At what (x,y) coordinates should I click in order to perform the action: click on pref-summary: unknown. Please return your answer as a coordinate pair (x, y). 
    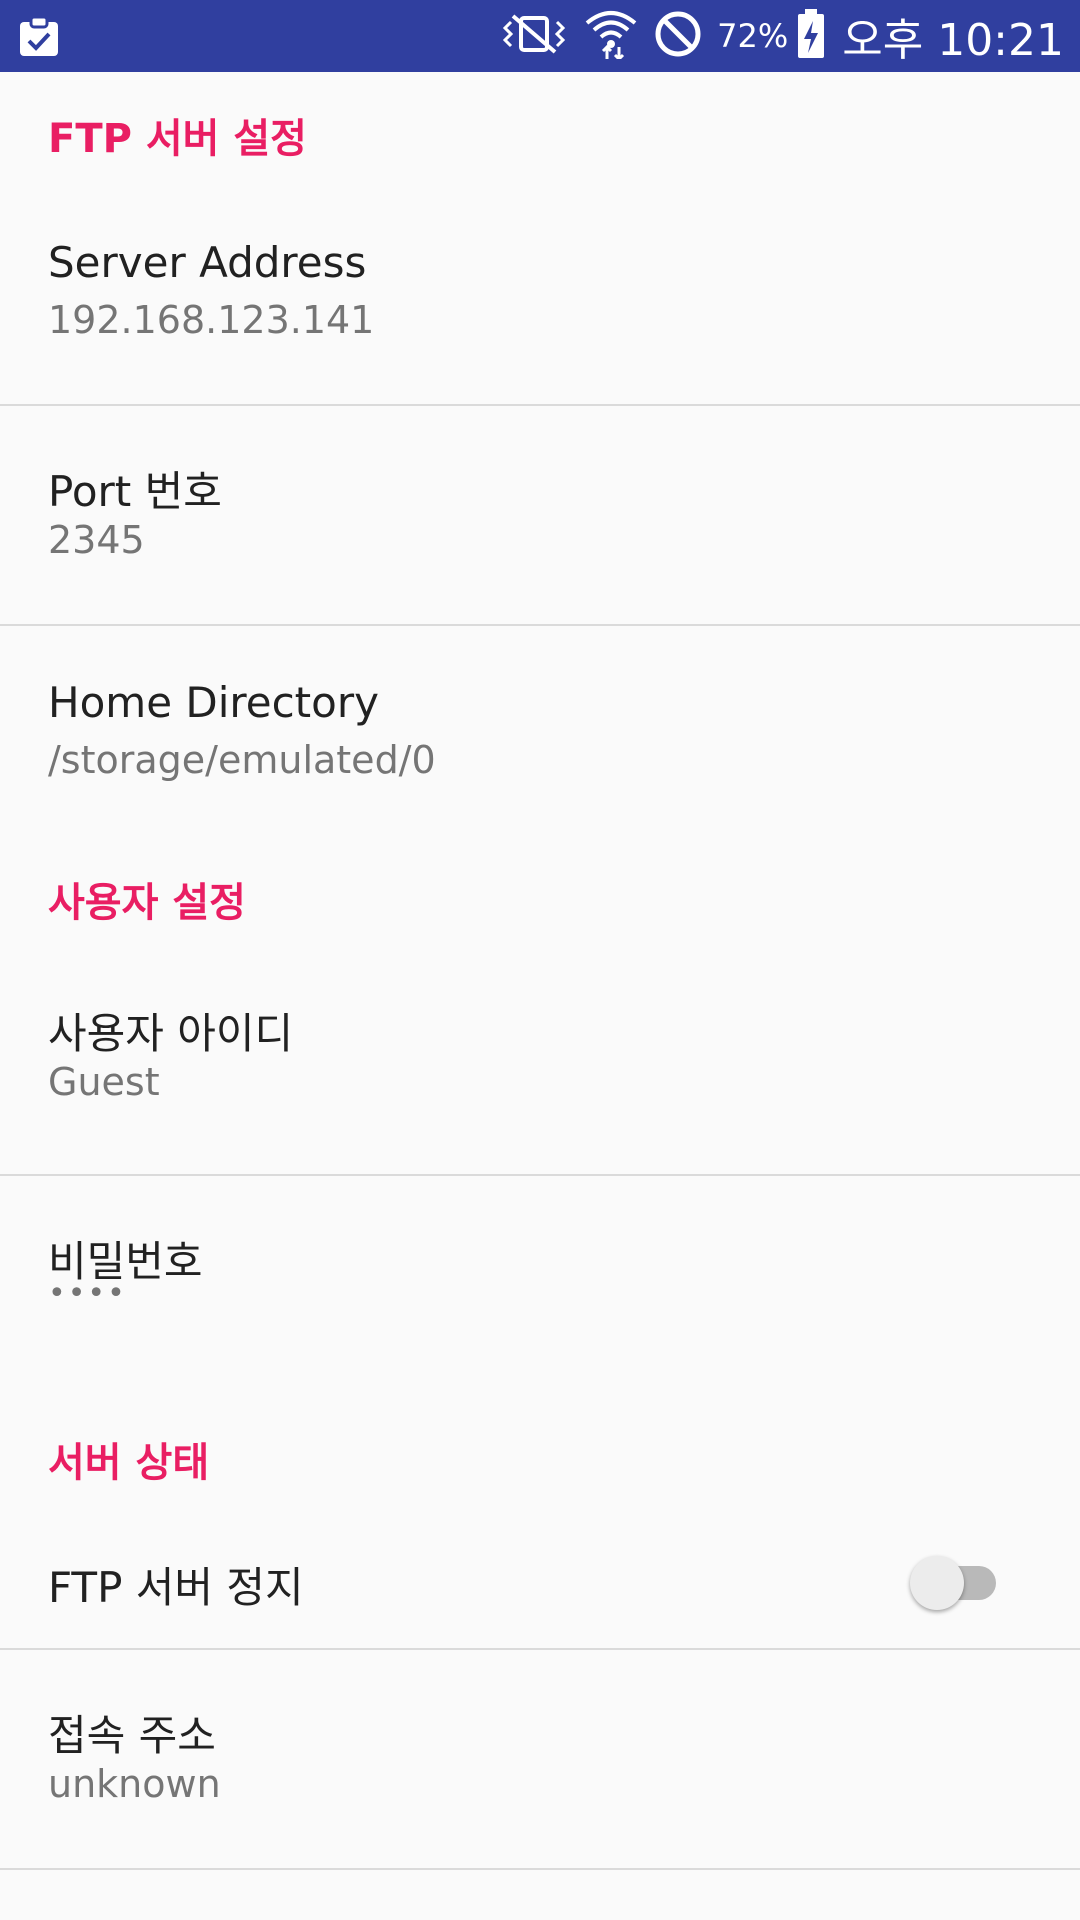
    Looking at the image, I should click on (134, 1784).